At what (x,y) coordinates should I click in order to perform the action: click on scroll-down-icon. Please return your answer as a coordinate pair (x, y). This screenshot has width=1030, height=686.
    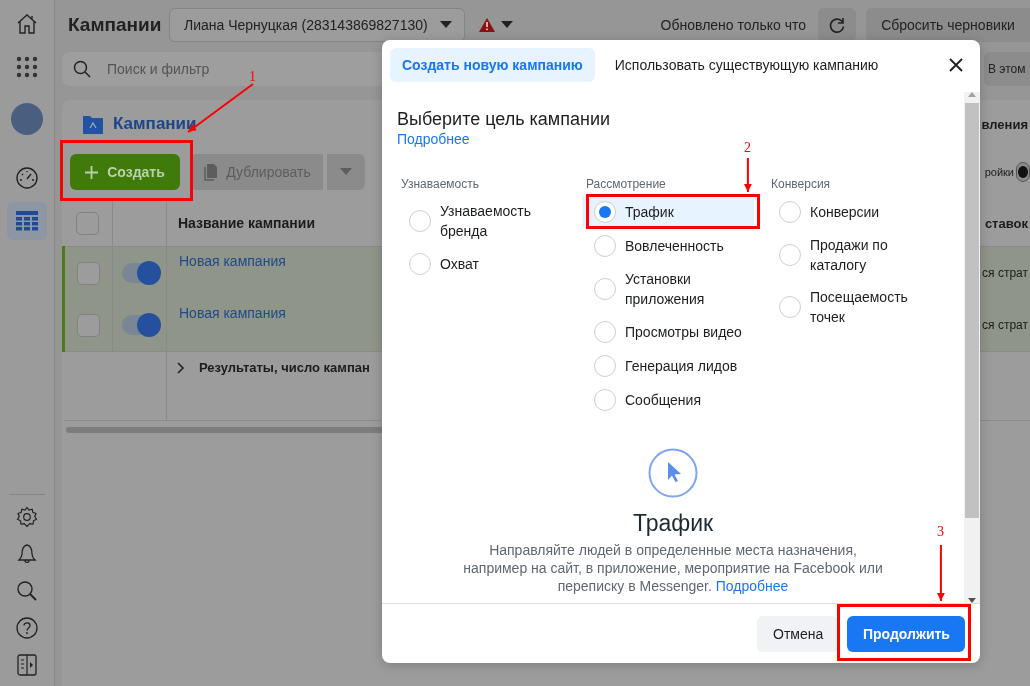
    Looking at the image, I should click on (972, 600).